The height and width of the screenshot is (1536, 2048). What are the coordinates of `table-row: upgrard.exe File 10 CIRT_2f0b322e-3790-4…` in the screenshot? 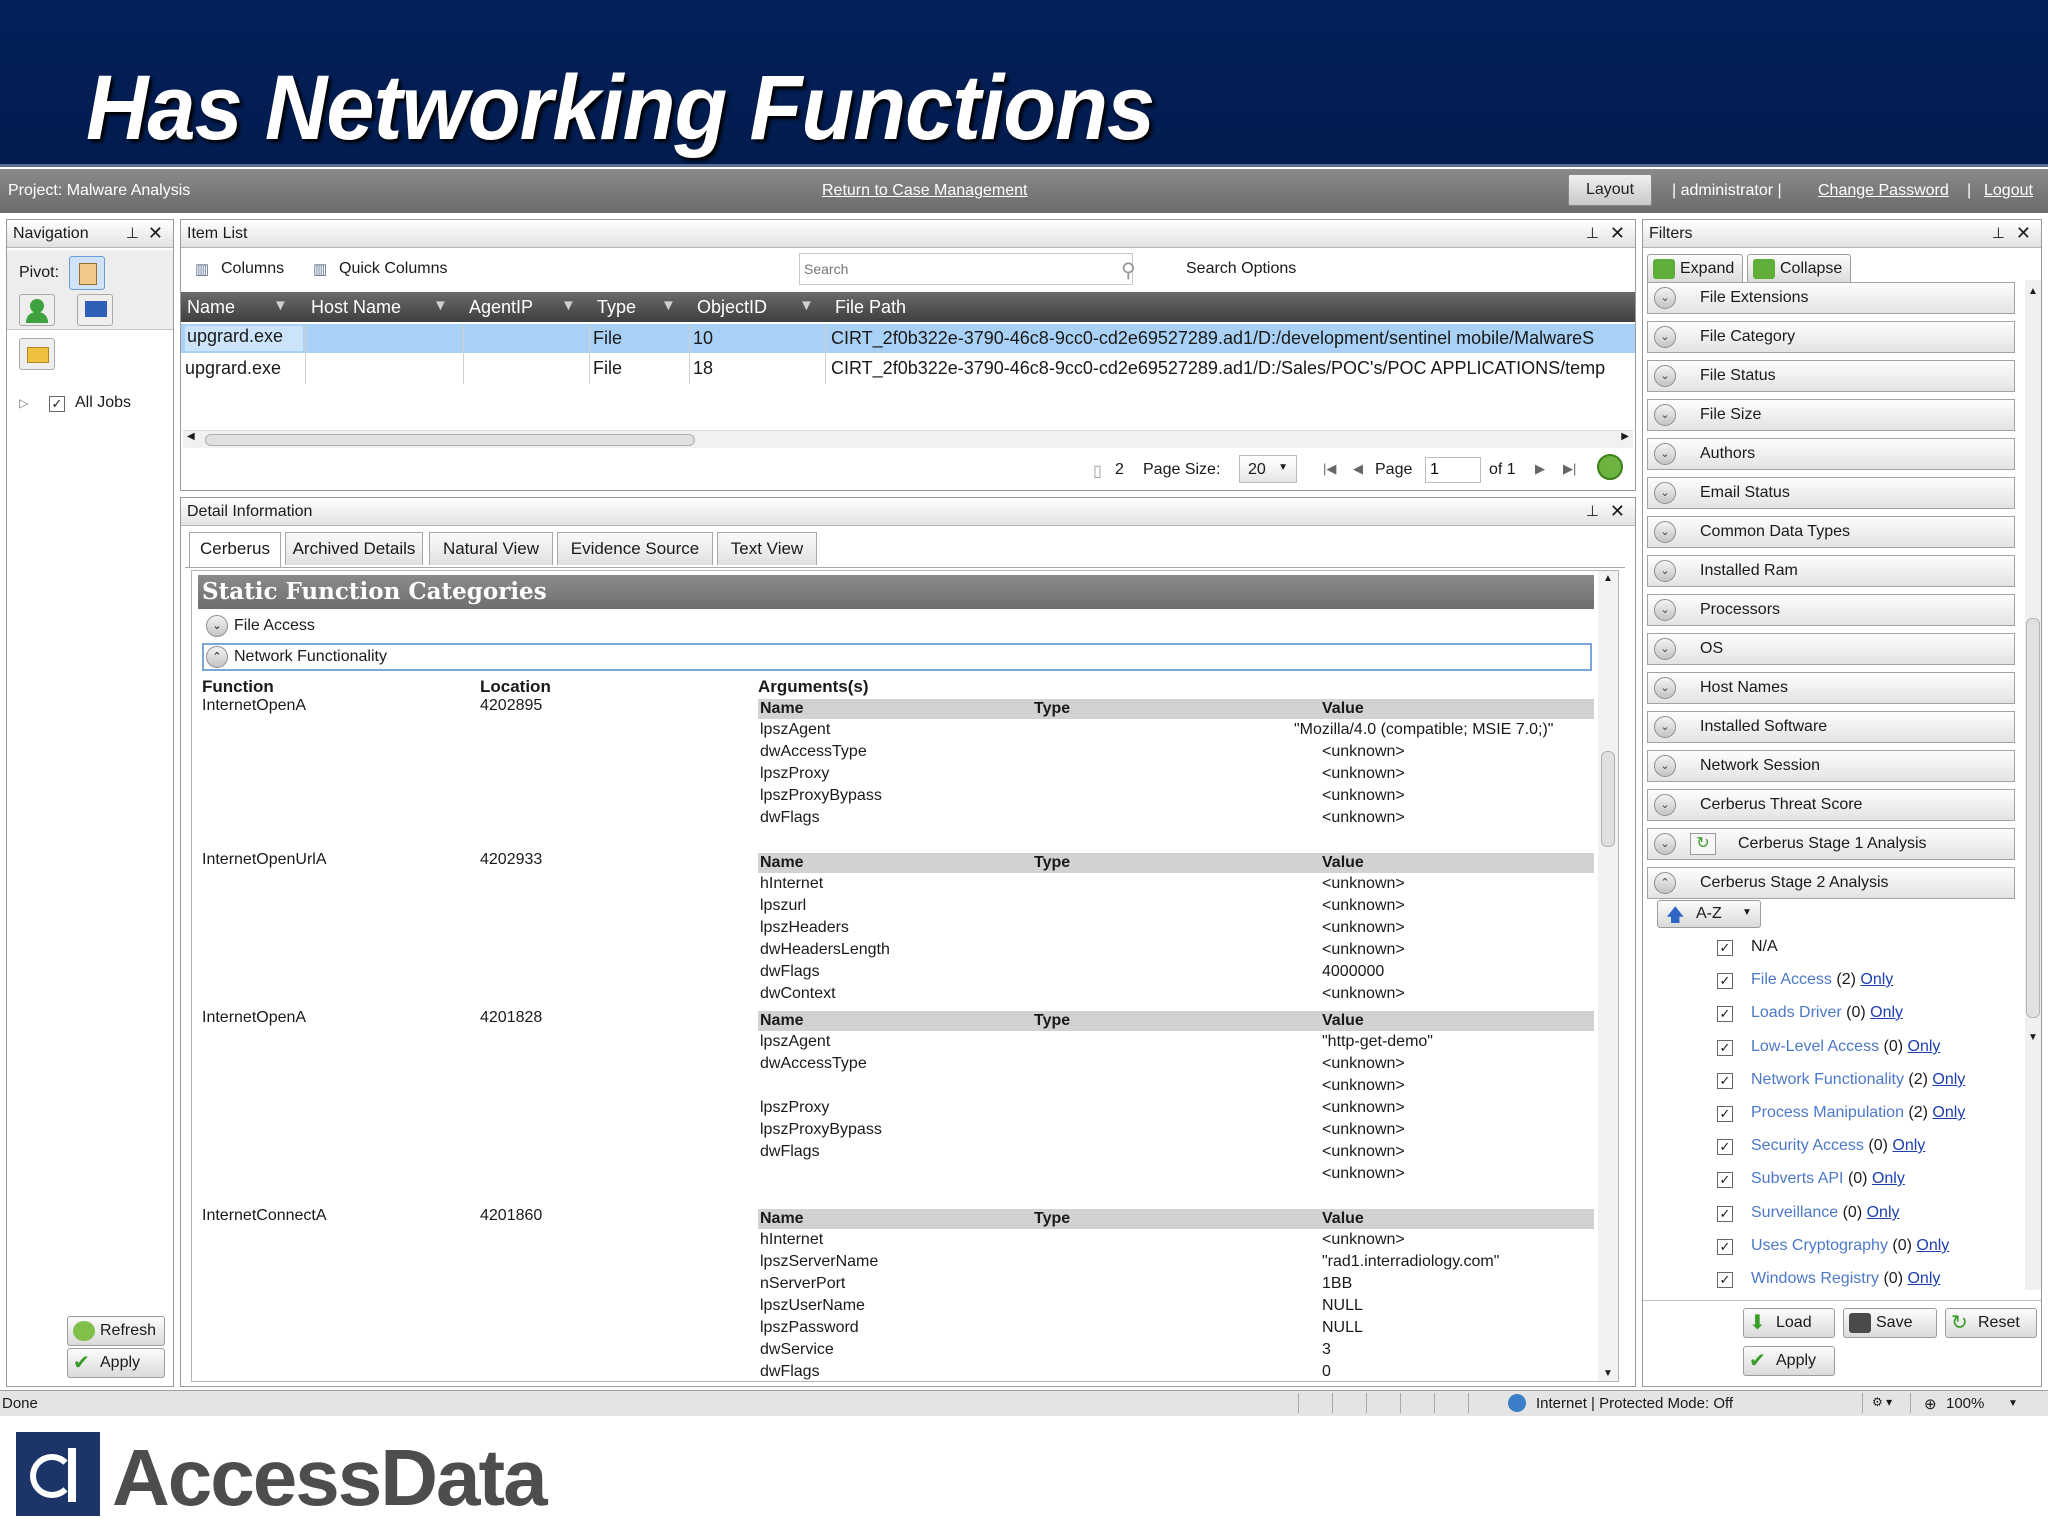 It's located at (908, 338).